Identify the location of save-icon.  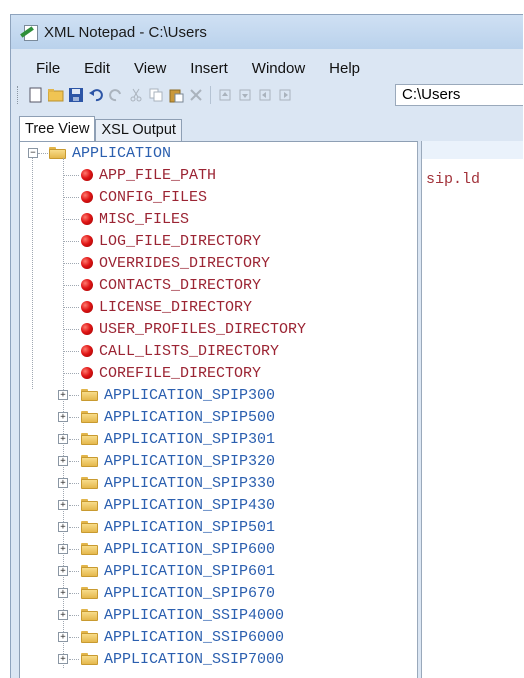
(76, 95).